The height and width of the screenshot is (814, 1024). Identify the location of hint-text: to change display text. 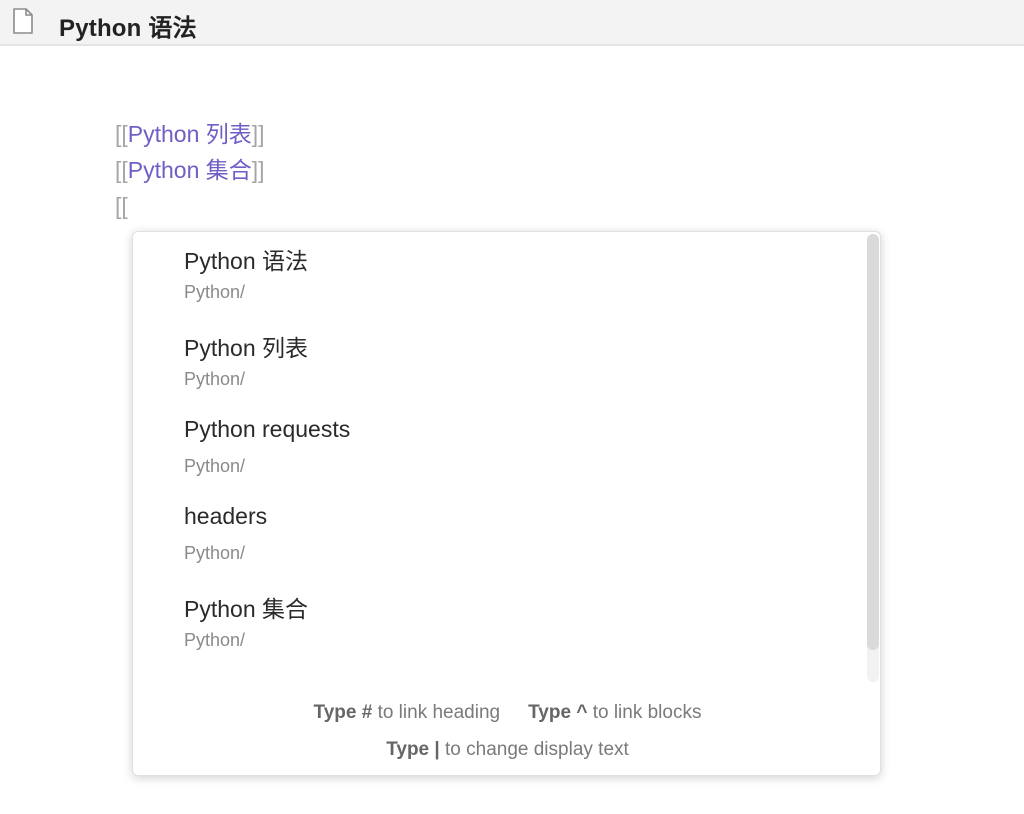
(537, 749).